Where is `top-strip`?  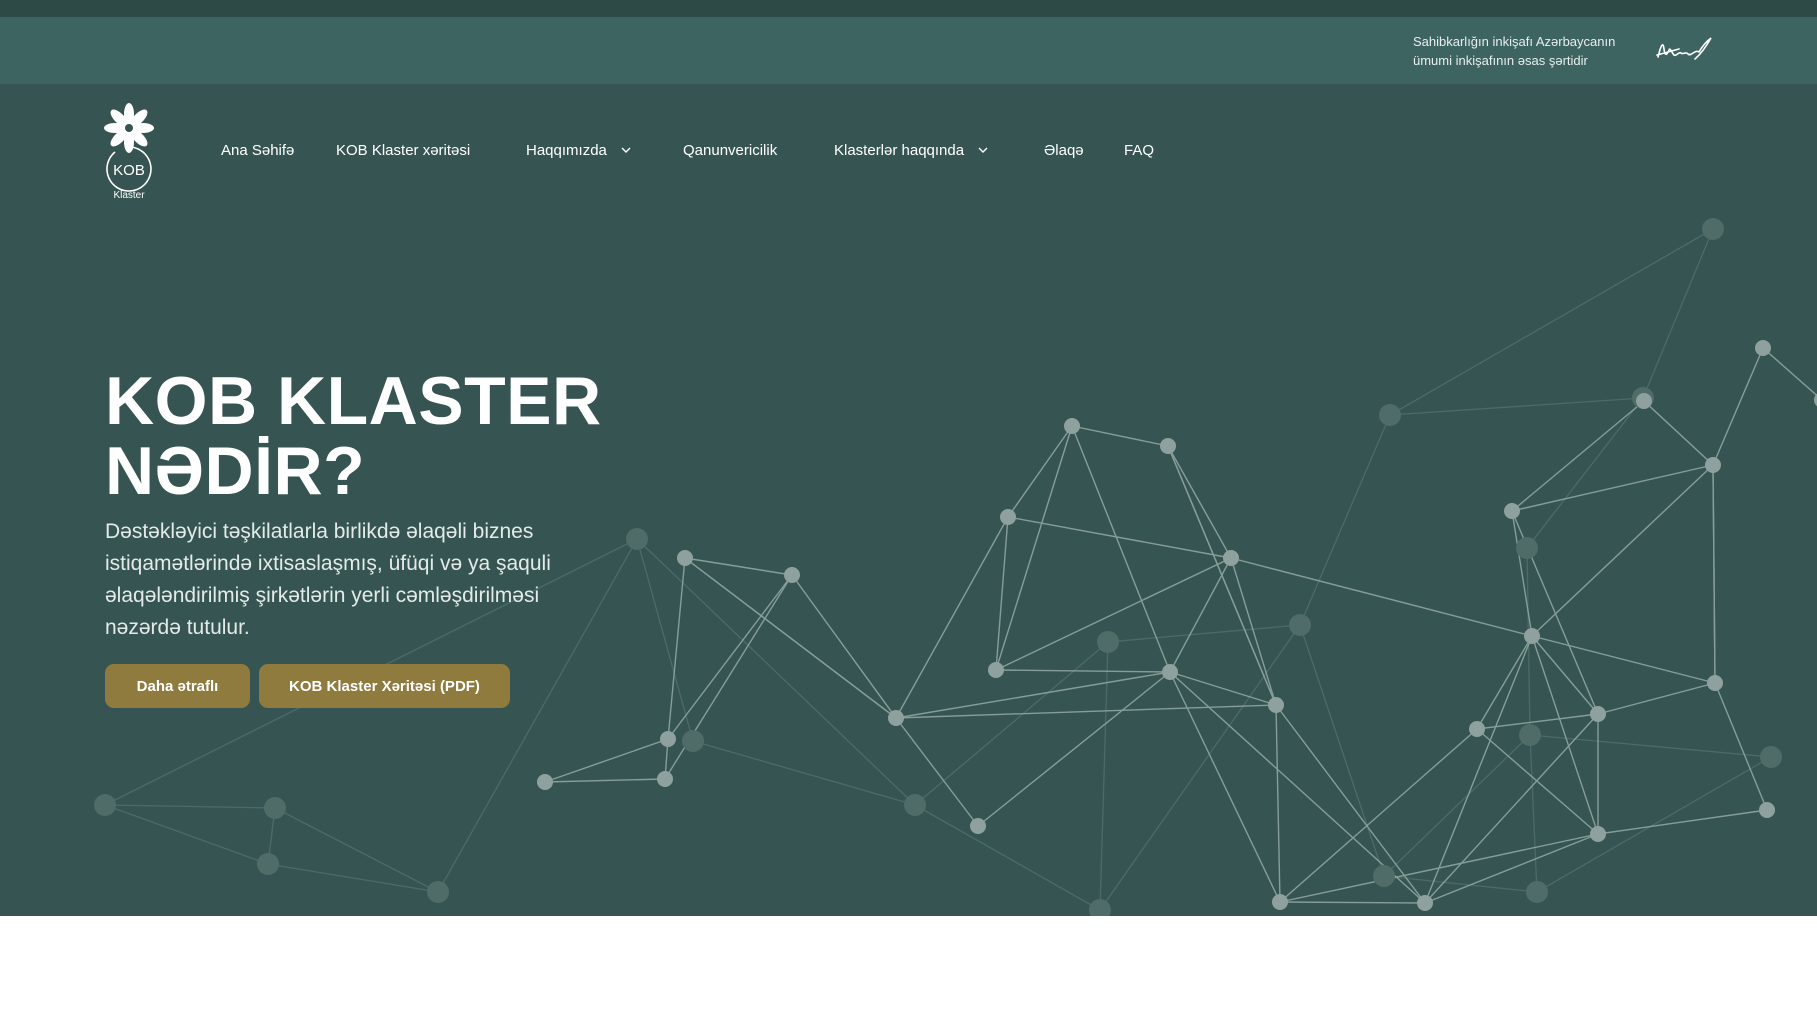
top-strip is located at coordinates (908, 8).